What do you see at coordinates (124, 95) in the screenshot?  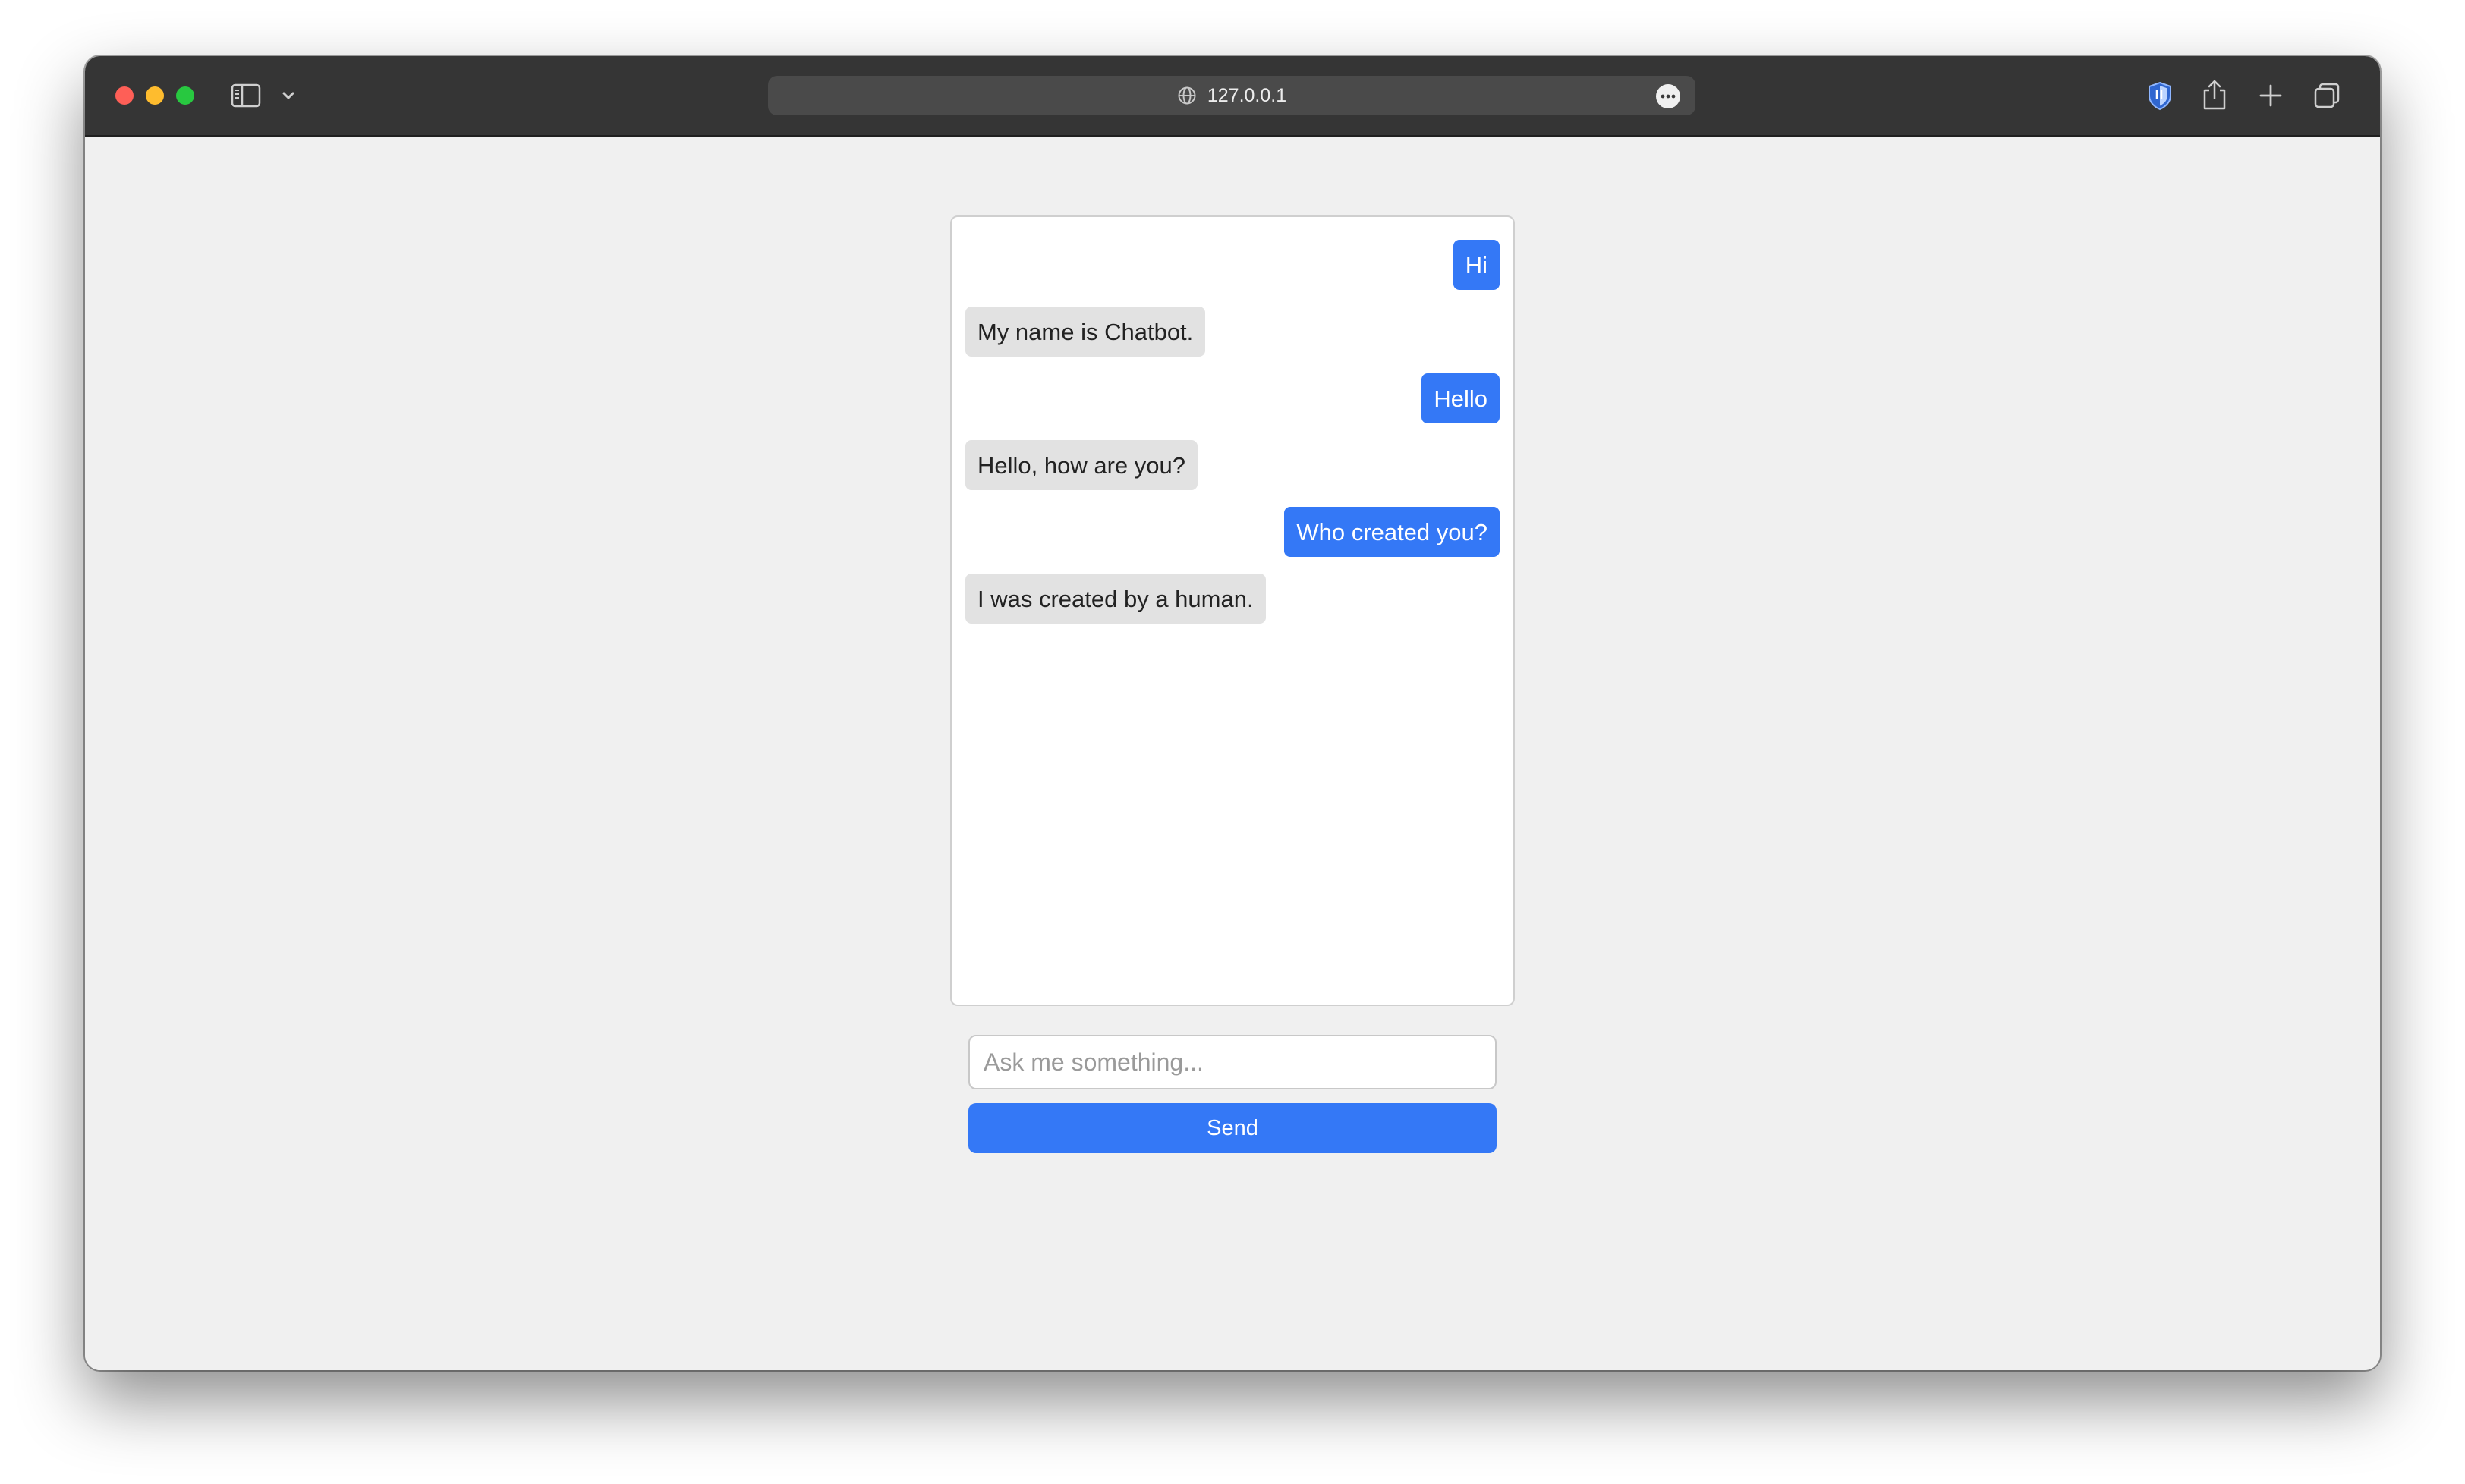 I see `close-window-button` at bounding box center [124, 95].